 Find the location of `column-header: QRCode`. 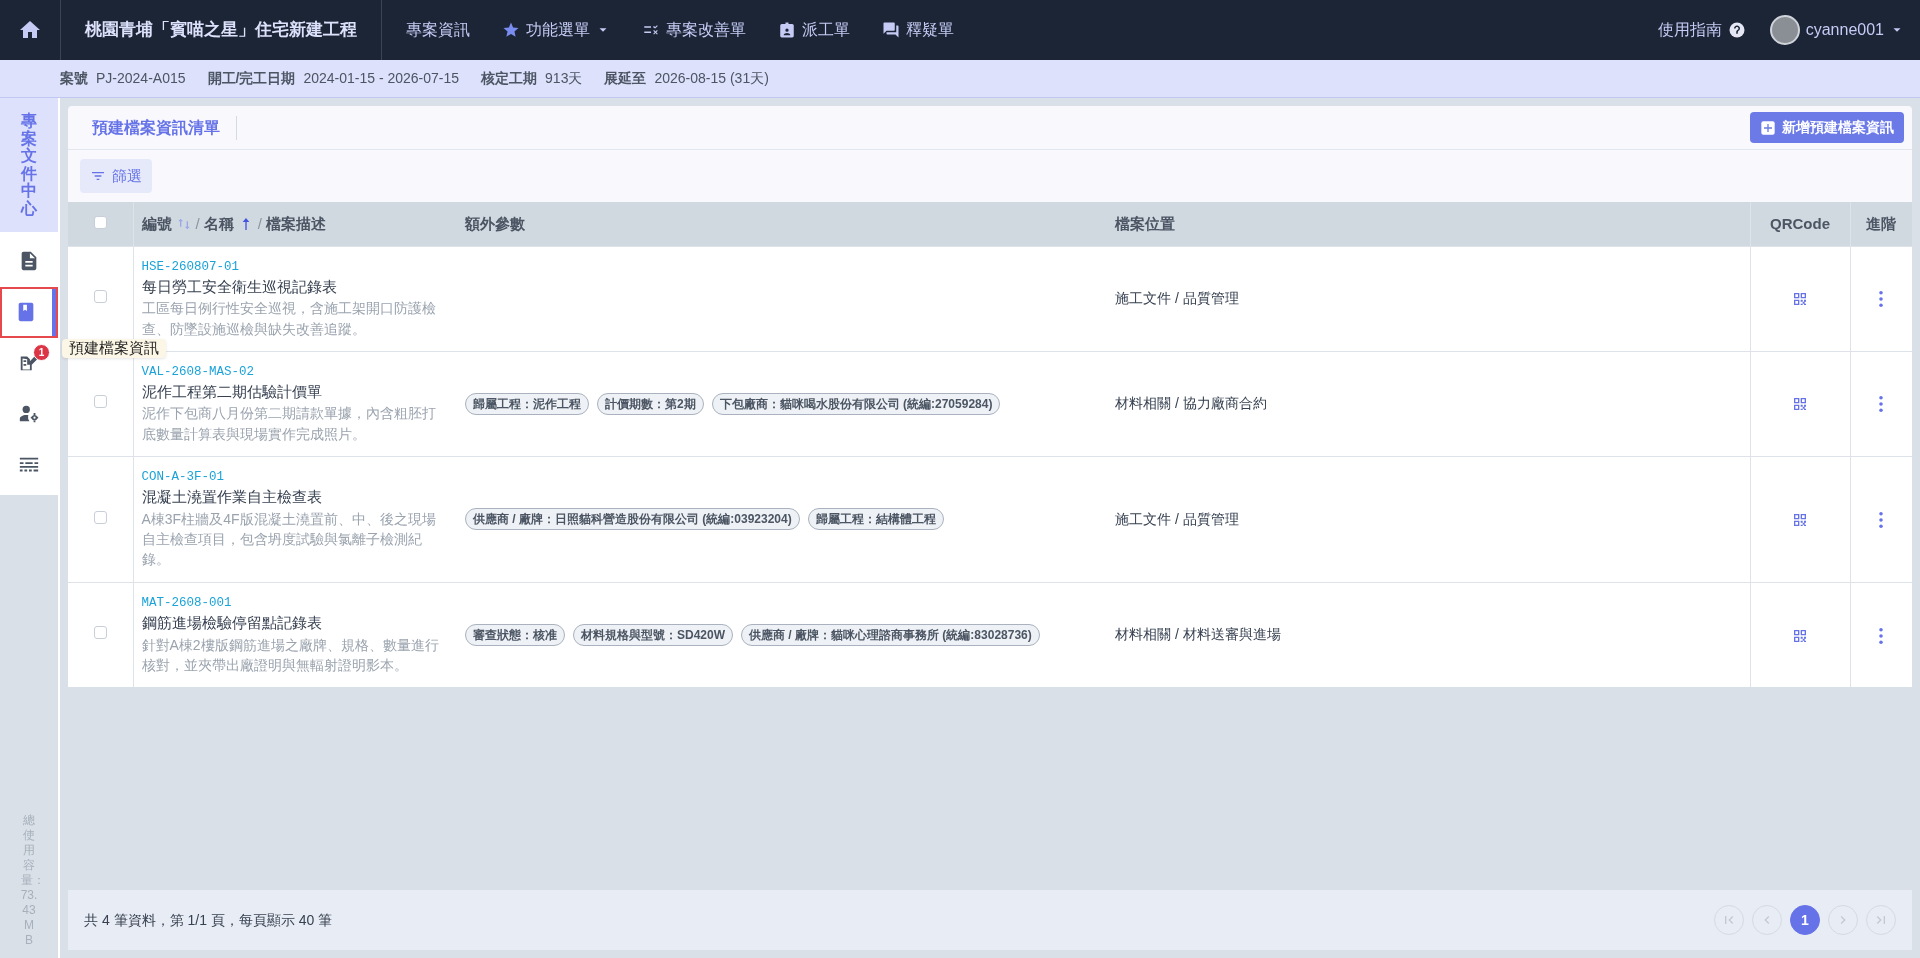

column-header: QRCode is located at coordinates (1800, 223).